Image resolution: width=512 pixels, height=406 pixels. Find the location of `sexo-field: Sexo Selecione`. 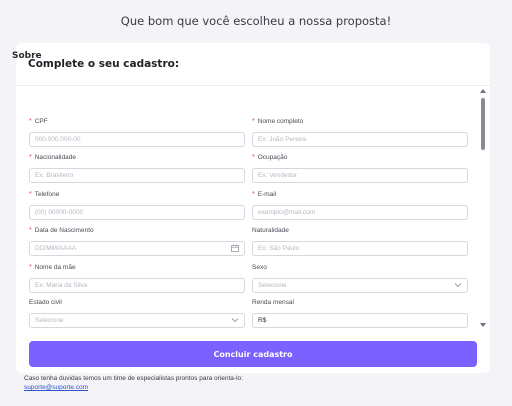

sexo-field: Sexo Selecione is located at coordinates (360, 278).